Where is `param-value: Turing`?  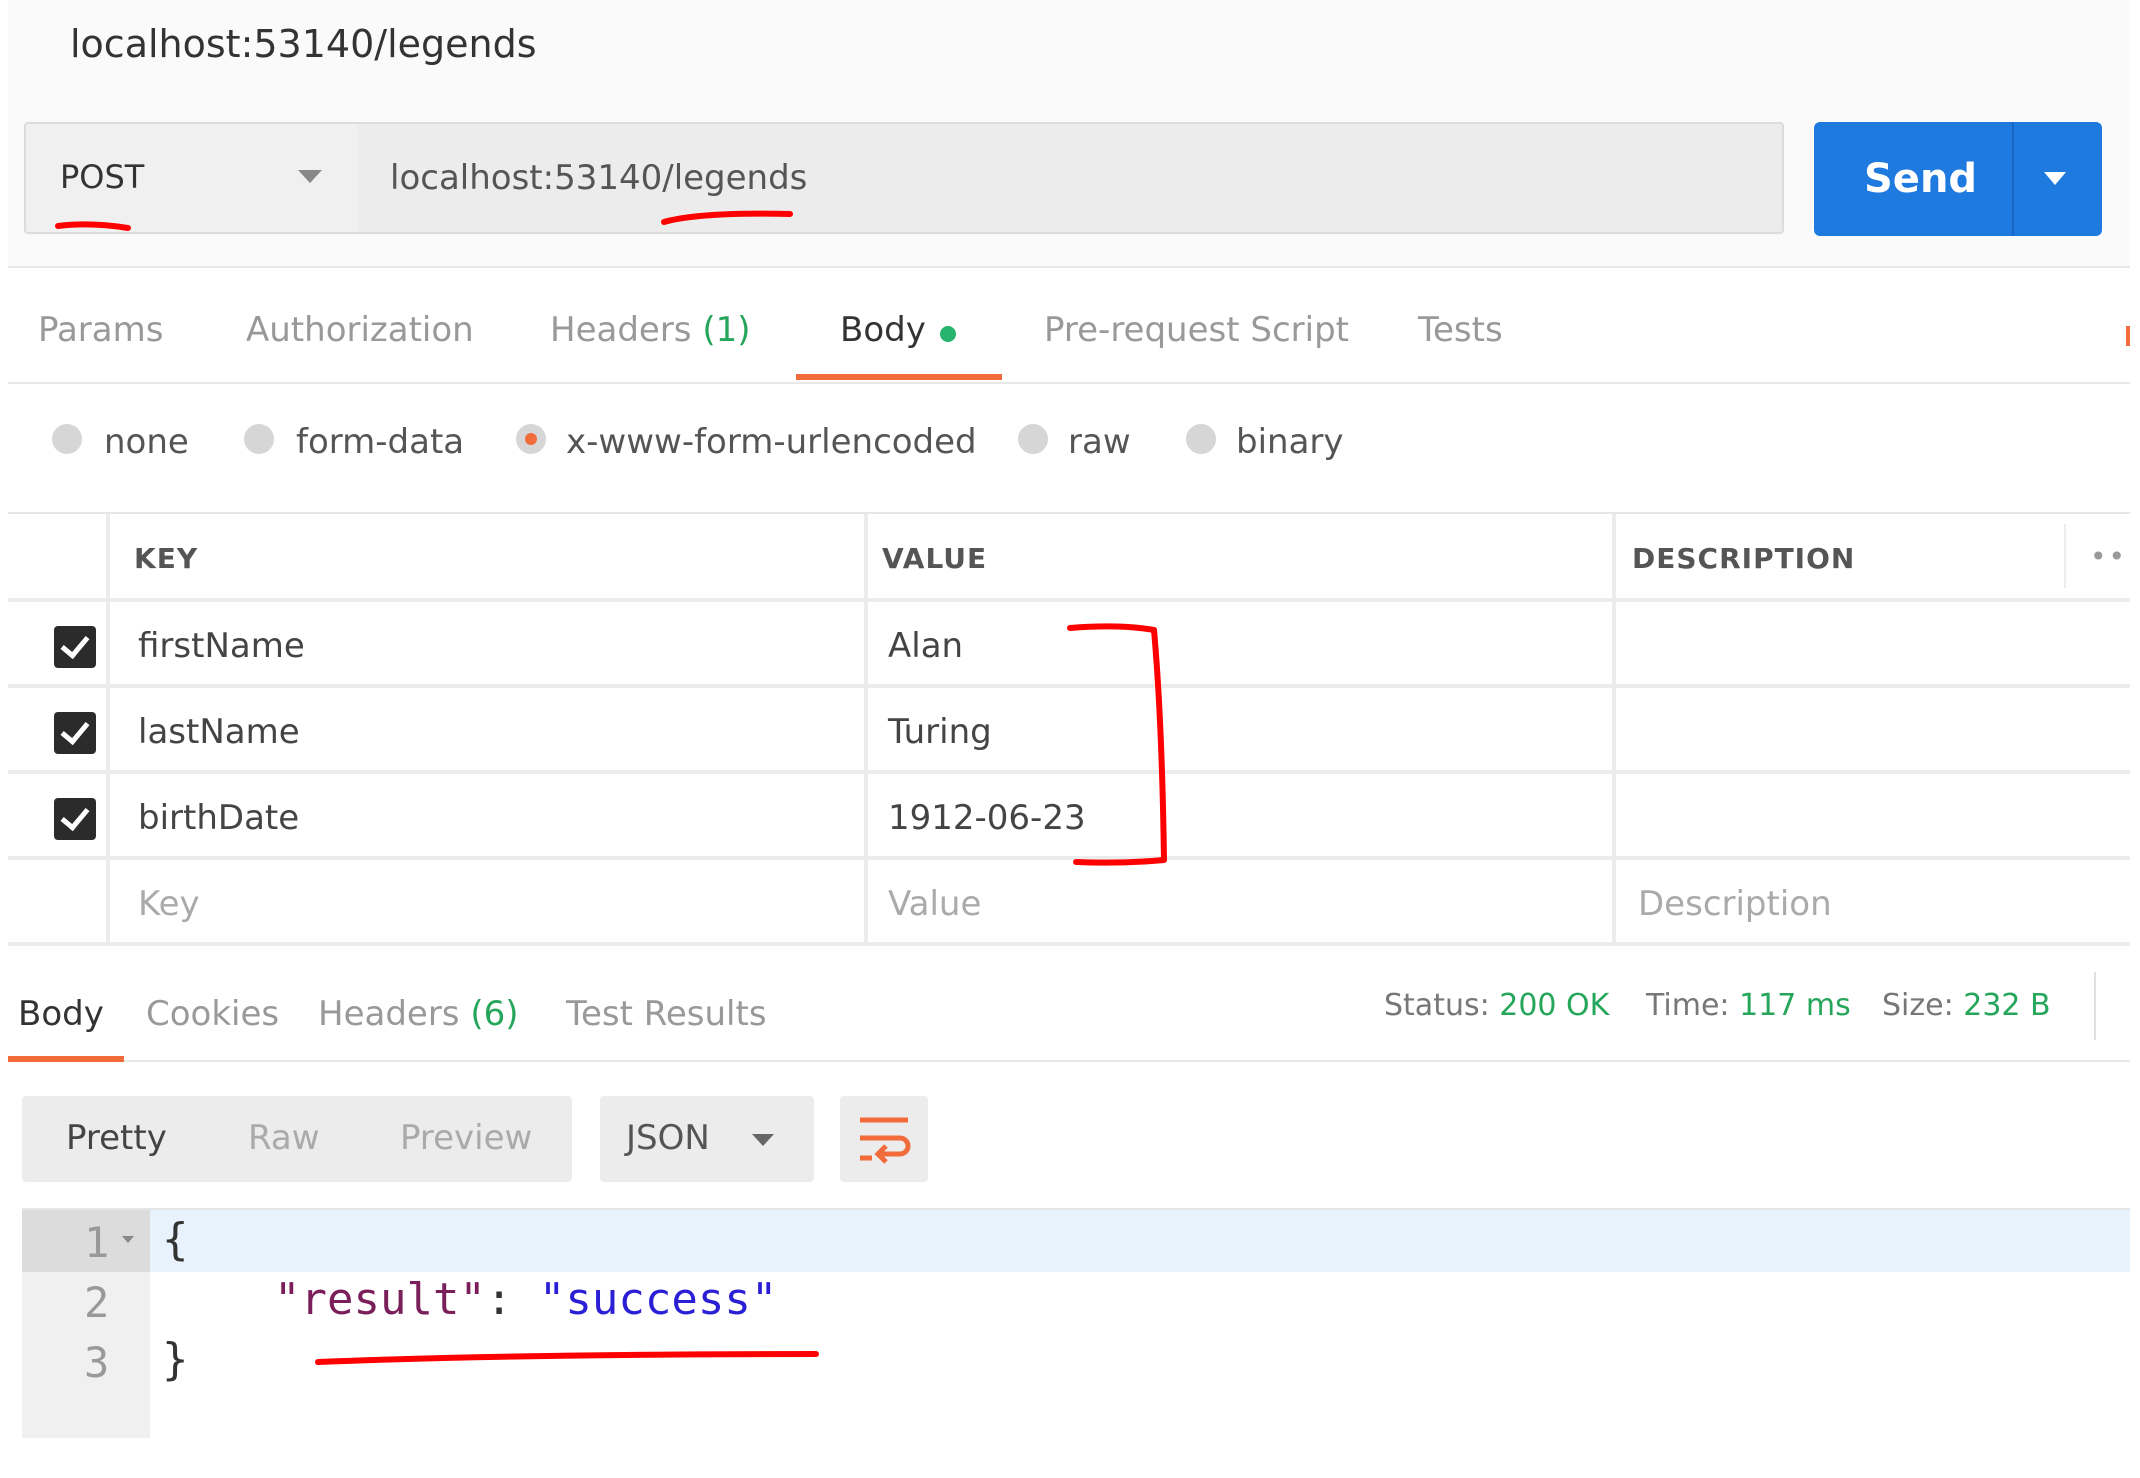 param-value: Turing is located at coordinates (940, 732).